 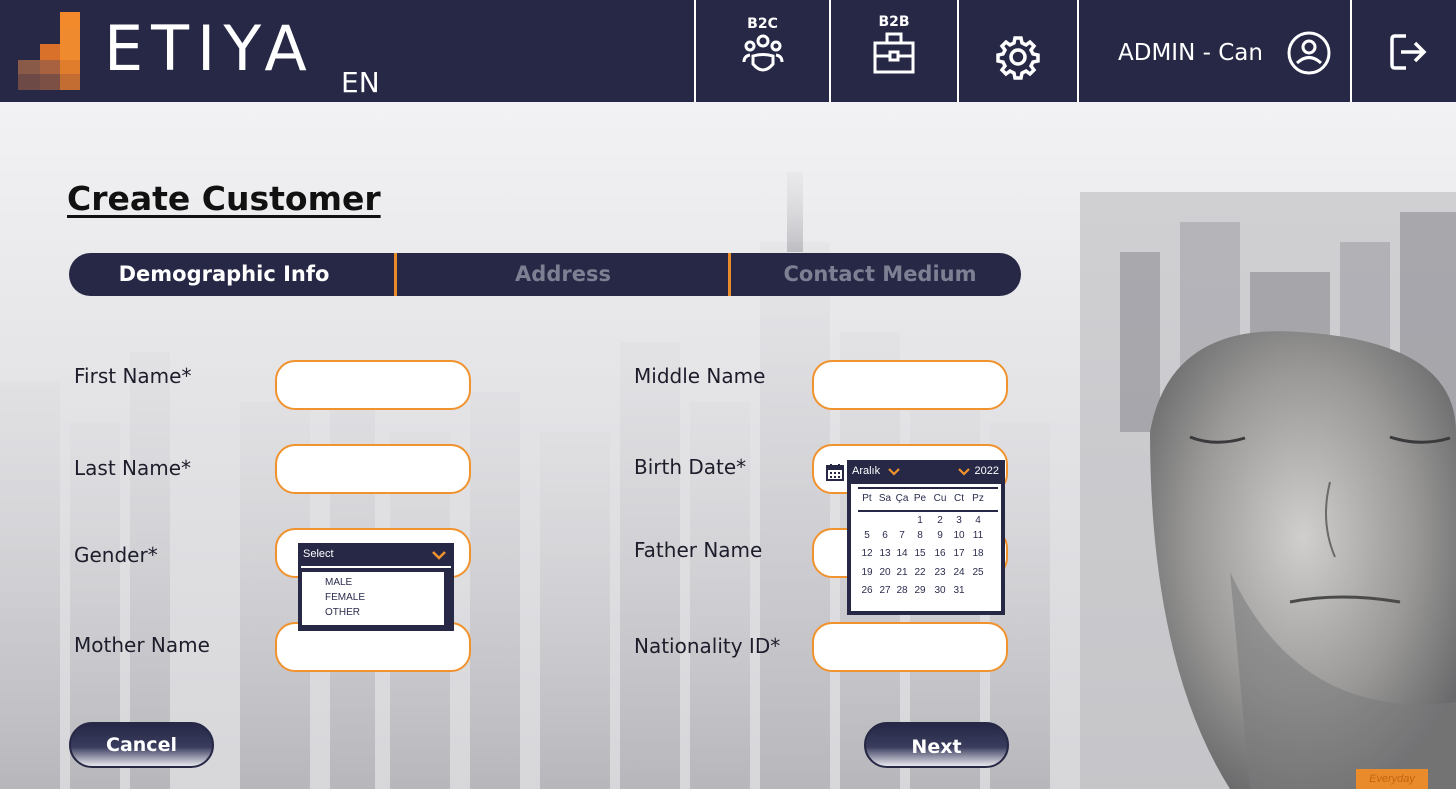 What do you see at coordinates (1409, 52) in the screenshot?
I see `logout-icon` at bounding box center [1409, 52].